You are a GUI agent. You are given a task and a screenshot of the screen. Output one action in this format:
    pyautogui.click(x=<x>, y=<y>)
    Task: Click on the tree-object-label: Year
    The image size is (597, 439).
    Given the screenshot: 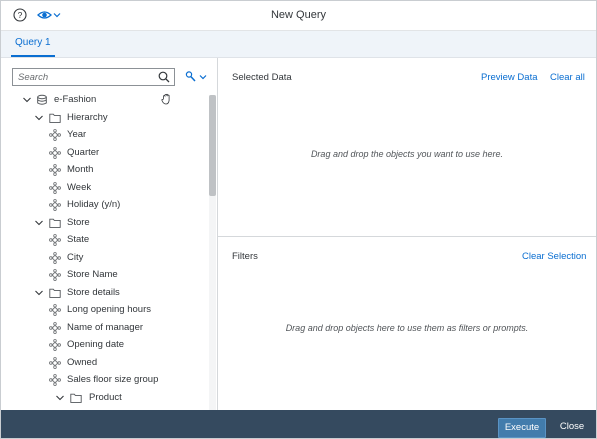 What is the action you would take?
    pyautogui.click(x=77, y=134)
    